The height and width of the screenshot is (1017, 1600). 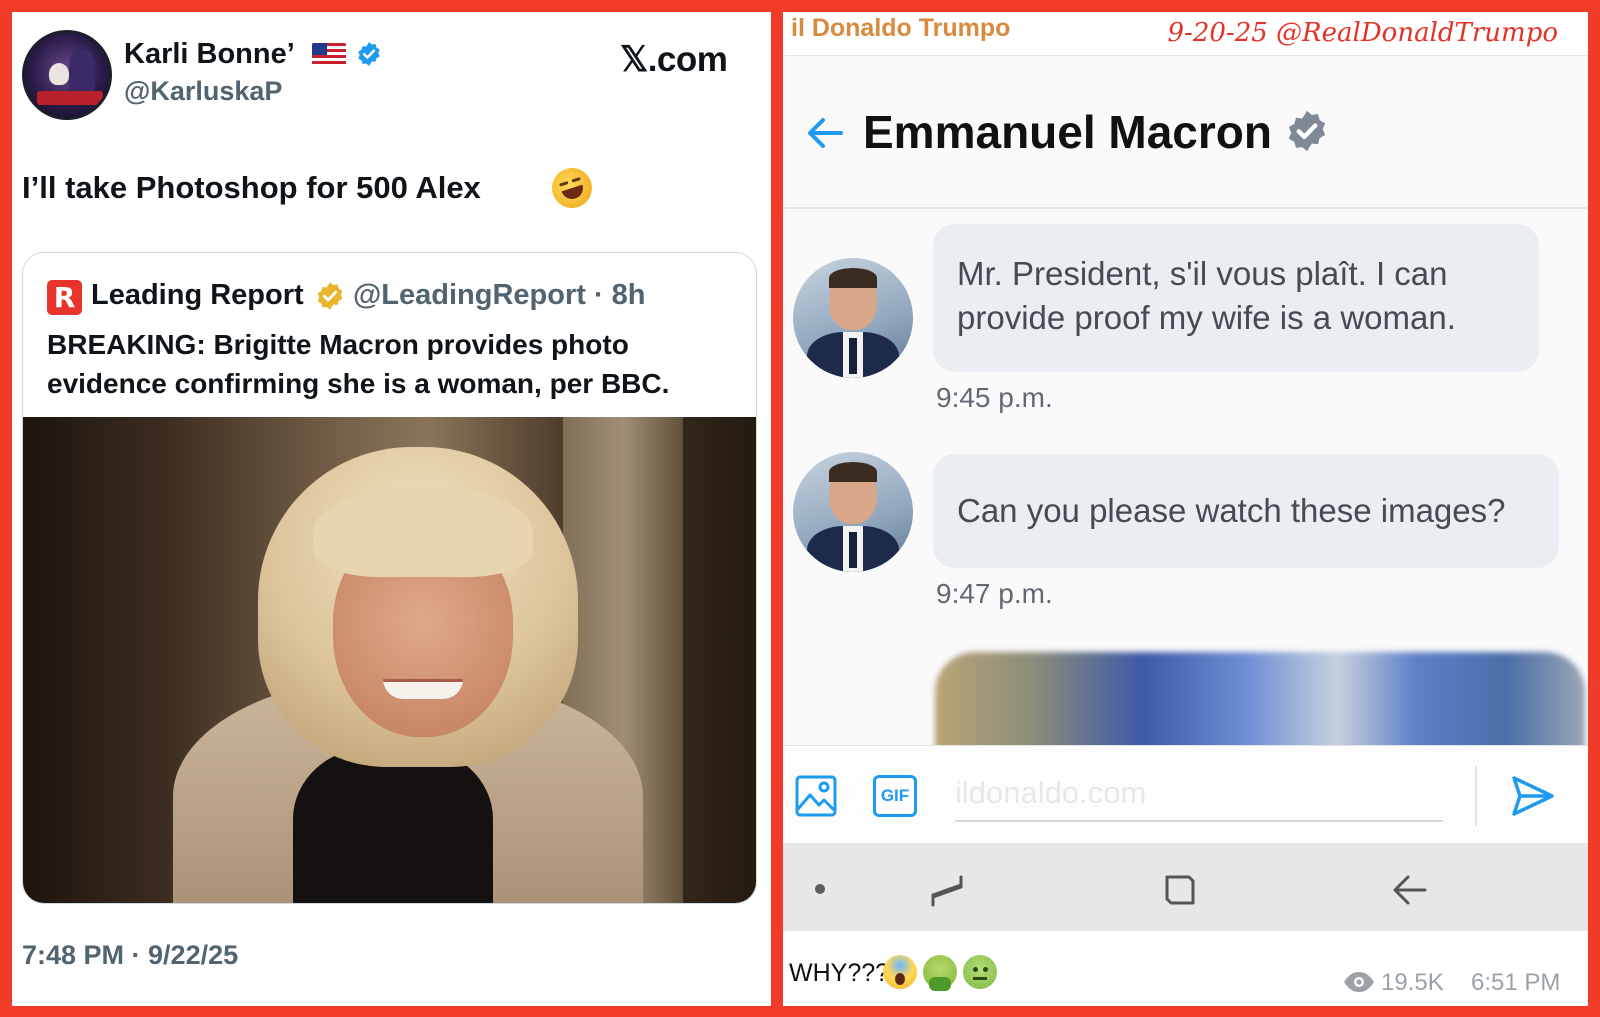 I want to click on nav-home-icon, so click(x=1180, y=890).